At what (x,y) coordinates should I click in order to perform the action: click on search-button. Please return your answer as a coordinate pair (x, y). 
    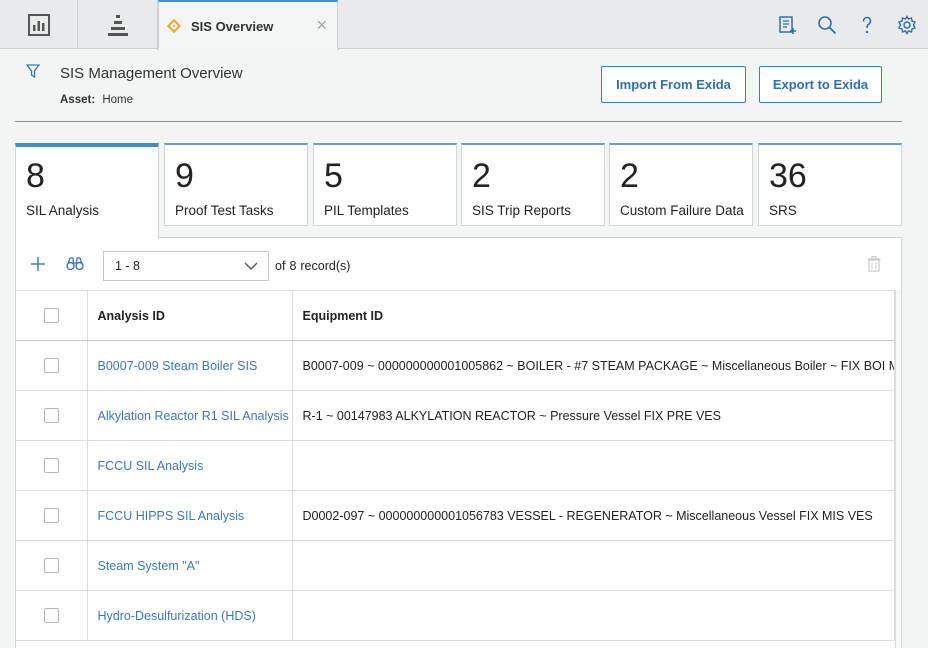
    Looking at the image, I should click on (827, 25).